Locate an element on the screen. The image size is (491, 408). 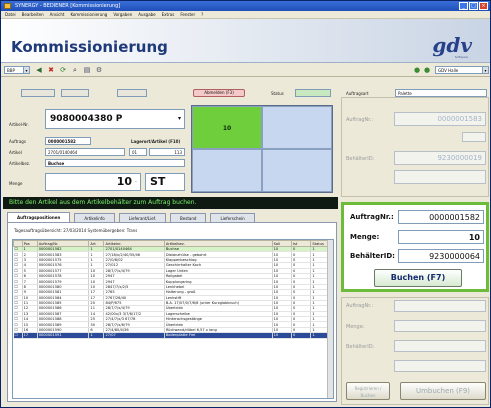
ghost-auftrag-field: 0000001583 is located at coordinates (440, 119).